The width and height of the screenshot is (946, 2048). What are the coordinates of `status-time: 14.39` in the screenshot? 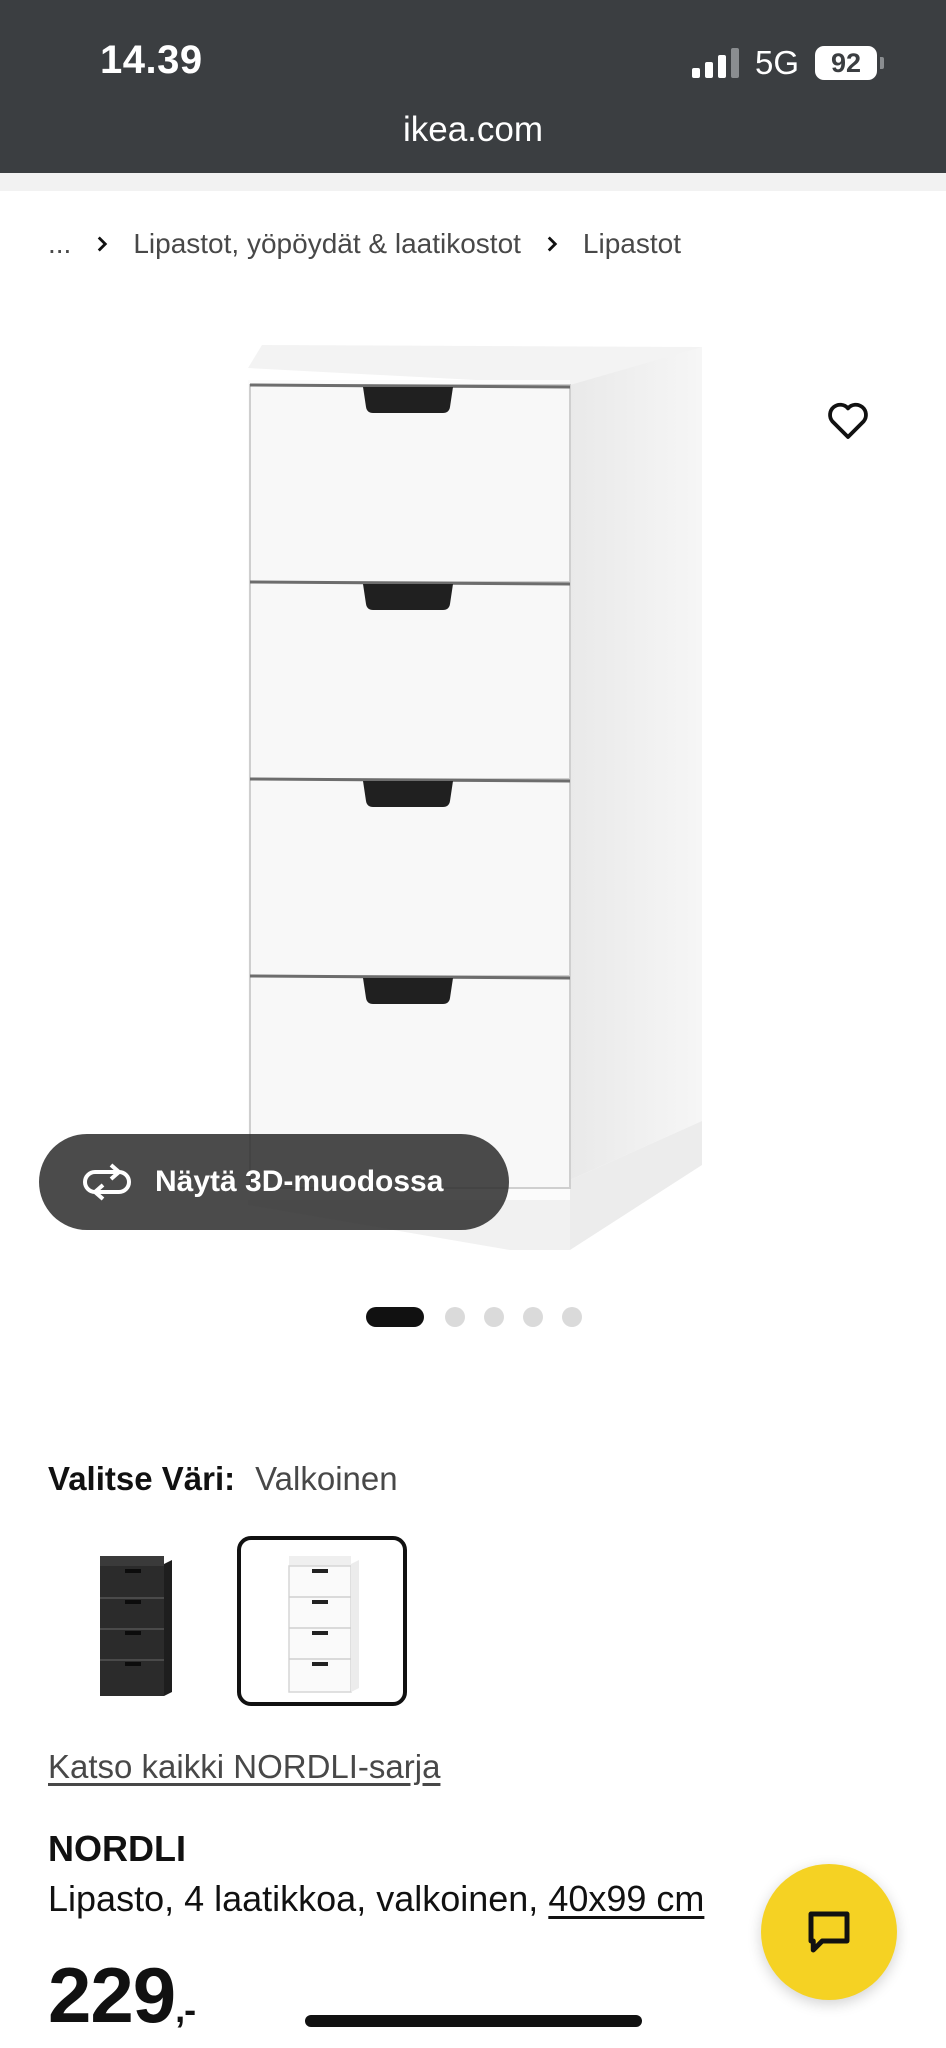 It's located at (151, 60).